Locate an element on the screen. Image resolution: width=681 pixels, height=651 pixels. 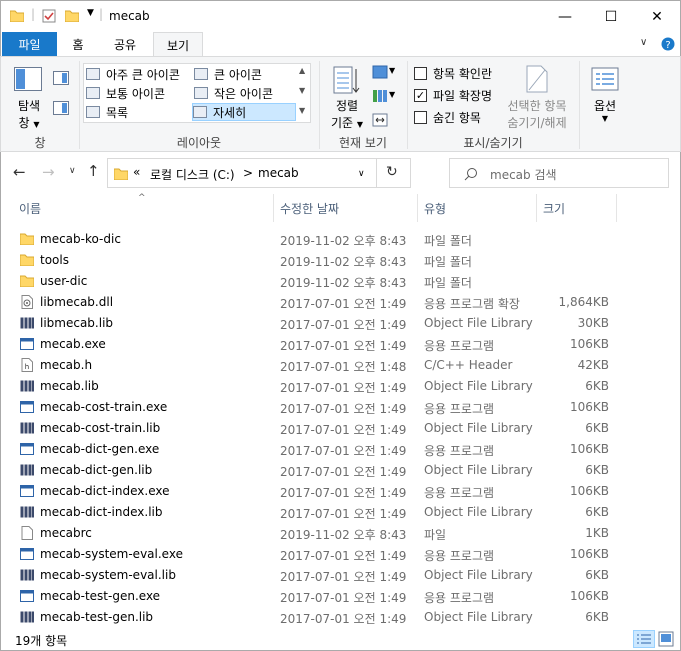
chevron-down-icon: ▼ is located at coordinates (36, 124).